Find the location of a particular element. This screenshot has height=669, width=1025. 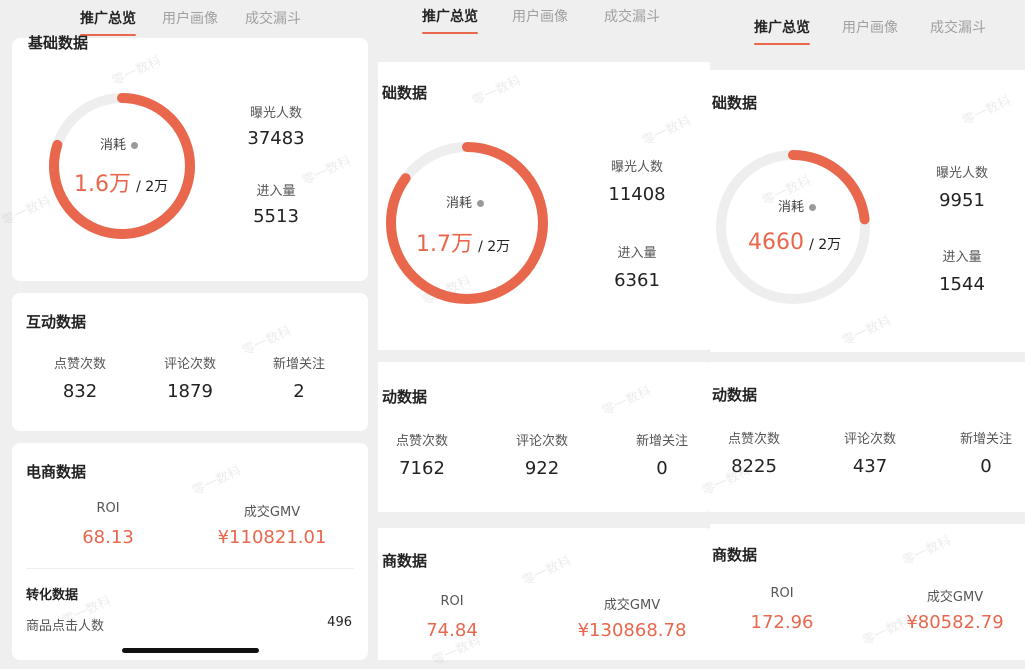

entry-value: 1544 is located at coordinates (962, 284).